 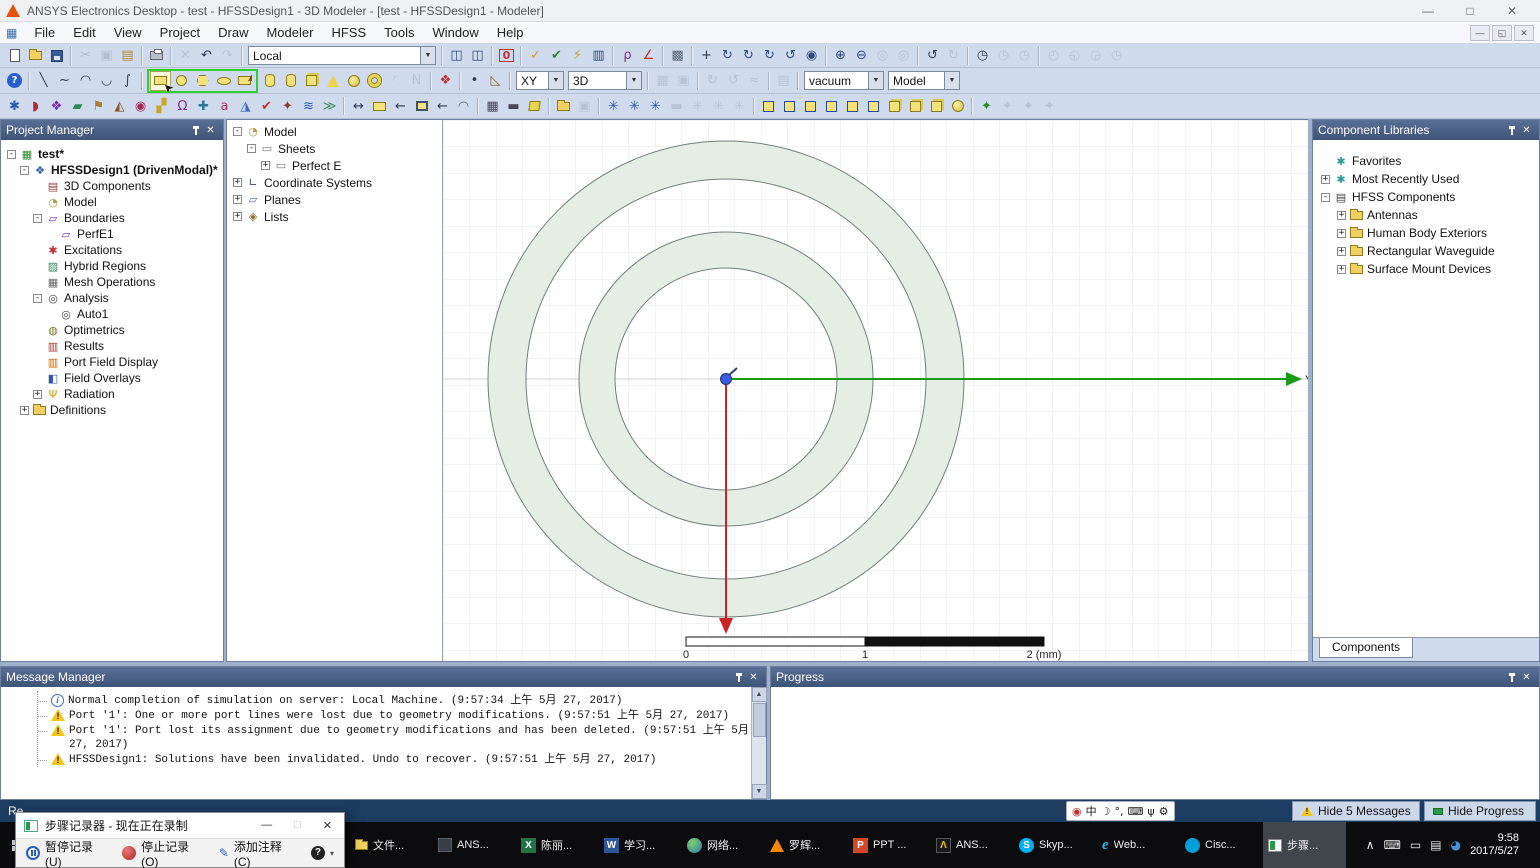 What do you see at coordinates (1135, 811) in the screenshot?
I see `soft-keyboard-icon: ⌨` at bounding box center [1135, 811].